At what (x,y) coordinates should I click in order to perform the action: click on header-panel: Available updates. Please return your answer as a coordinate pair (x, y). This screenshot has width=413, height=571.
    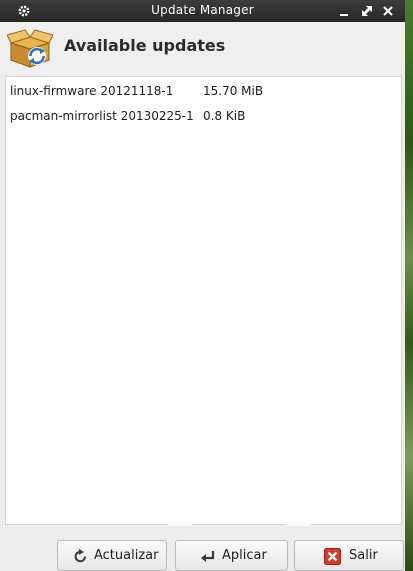
    Looking at the image, I should click on (202, 48).